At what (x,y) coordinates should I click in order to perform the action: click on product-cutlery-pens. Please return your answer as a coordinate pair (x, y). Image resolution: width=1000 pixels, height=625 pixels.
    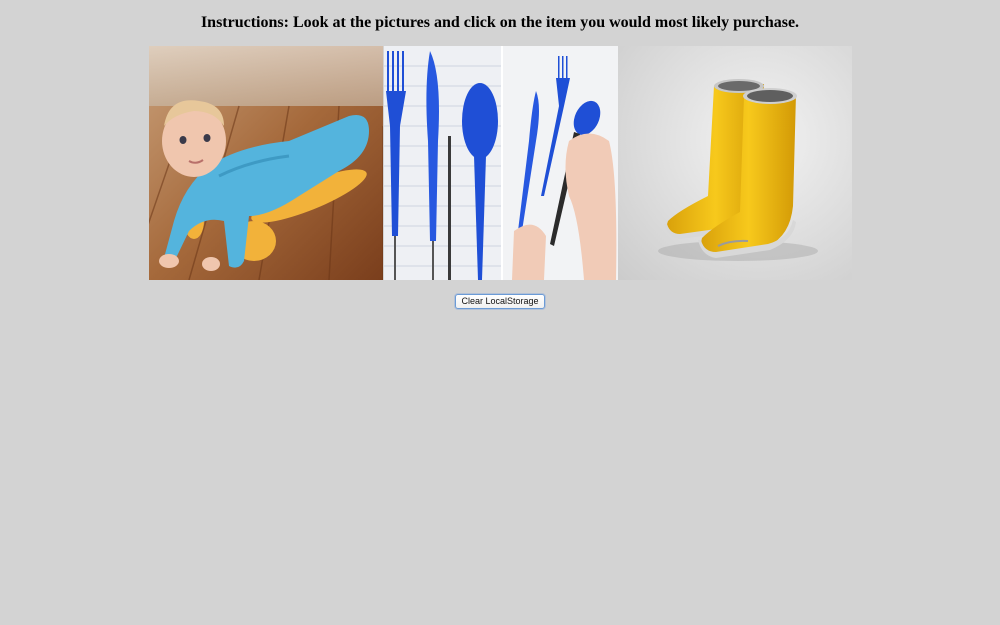
    Looking at the image, I should click on (500, 163).